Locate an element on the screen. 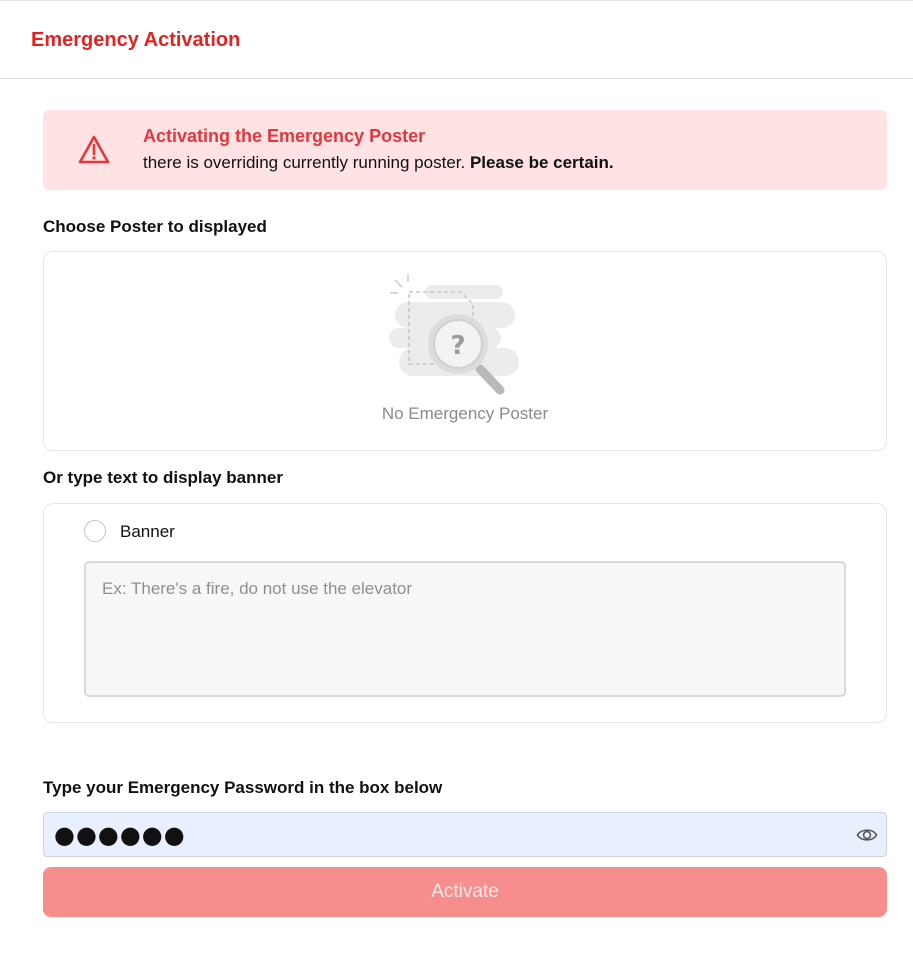 The image size is (913, 965). activate-button: Activate is located at coordinates (465, 892).